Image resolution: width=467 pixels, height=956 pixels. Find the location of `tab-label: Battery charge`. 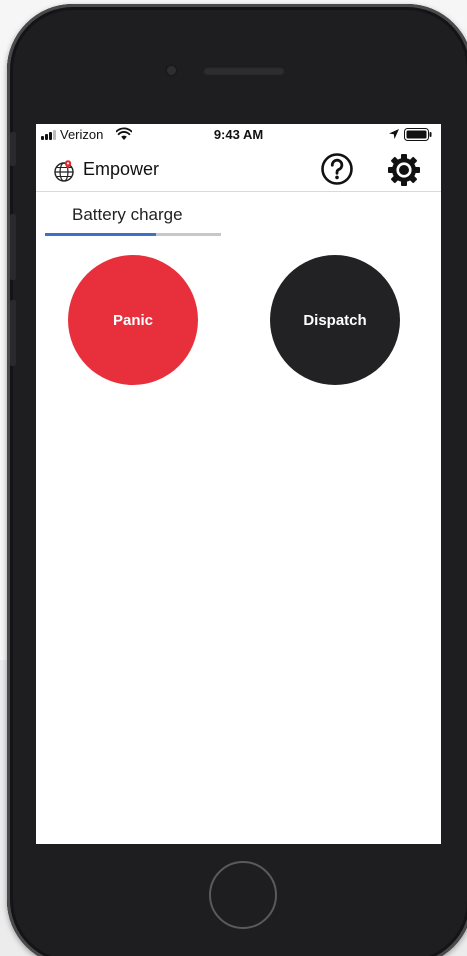

tab-label: Battery charge is located at coordinates (127, 214).